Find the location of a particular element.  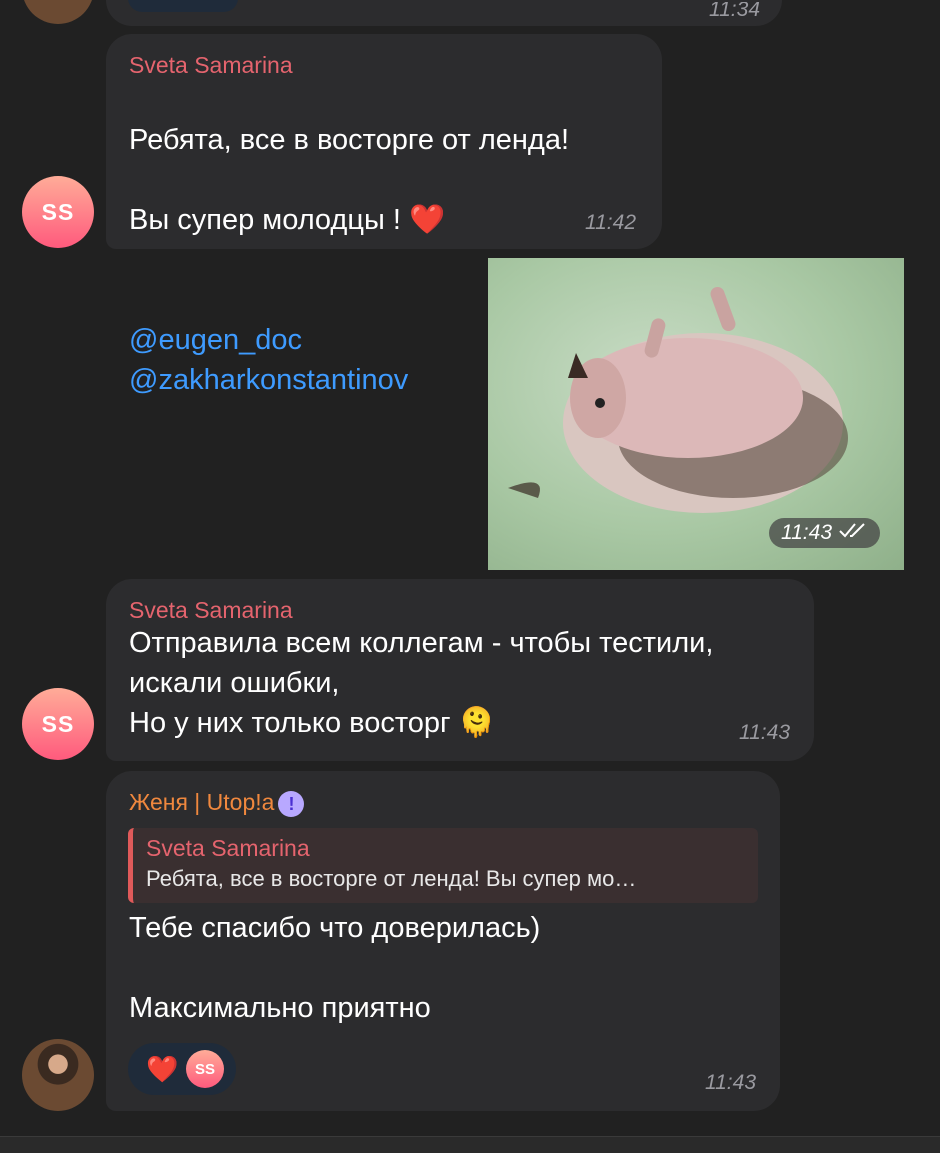

double-check-icon is located at coordinates (853, 533).